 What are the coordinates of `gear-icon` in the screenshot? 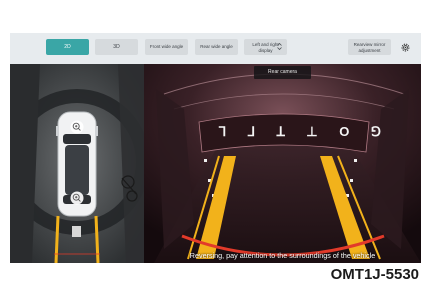 It's located at (405, 47).